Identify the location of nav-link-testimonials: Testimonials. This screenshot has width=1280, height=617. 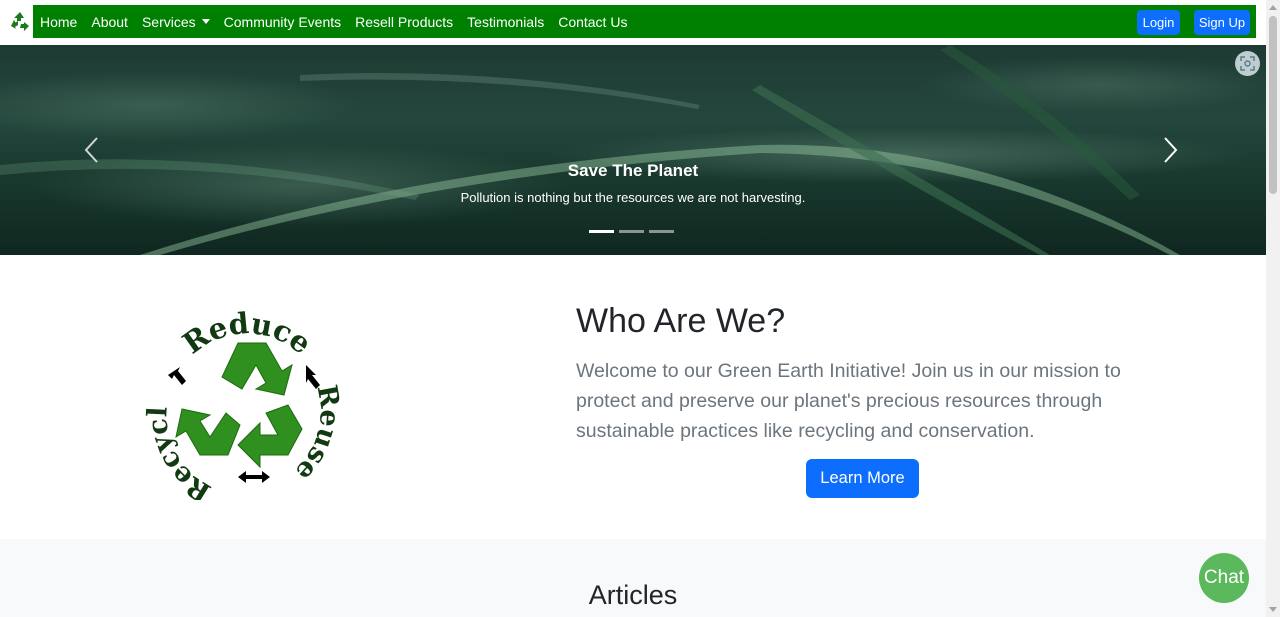
(505, 22).